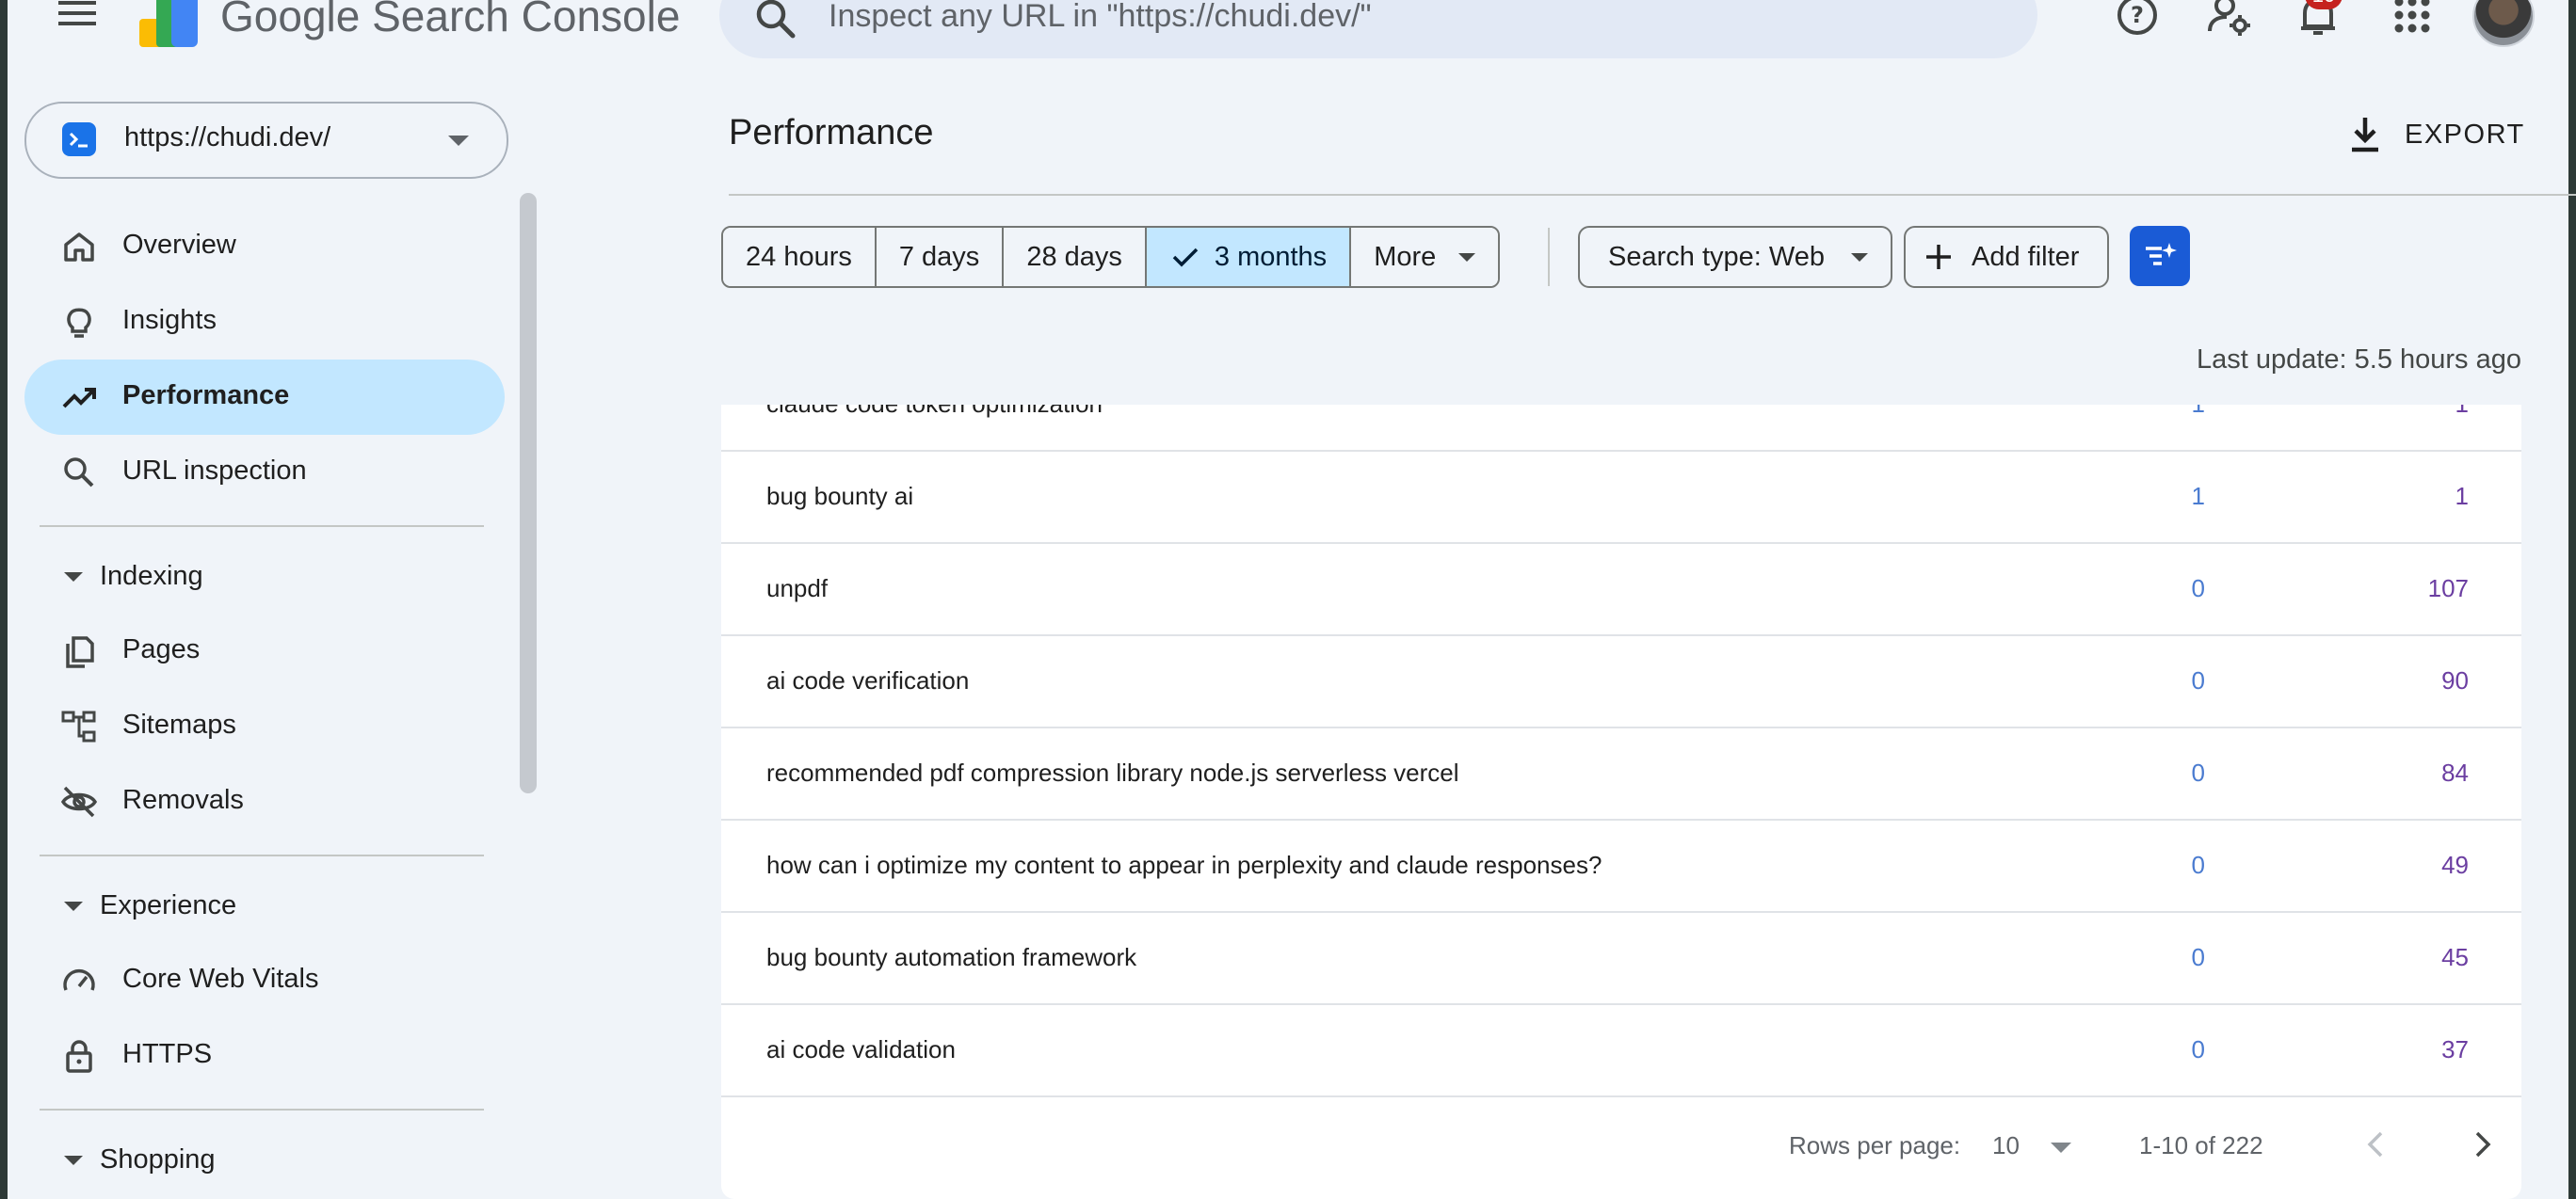 The image size is (2576, 1199). What do you see at coordinates (1621, 590) in the screenshot?
I see `table-row: unpdf 0 107` at bounding box center [1621, 590].